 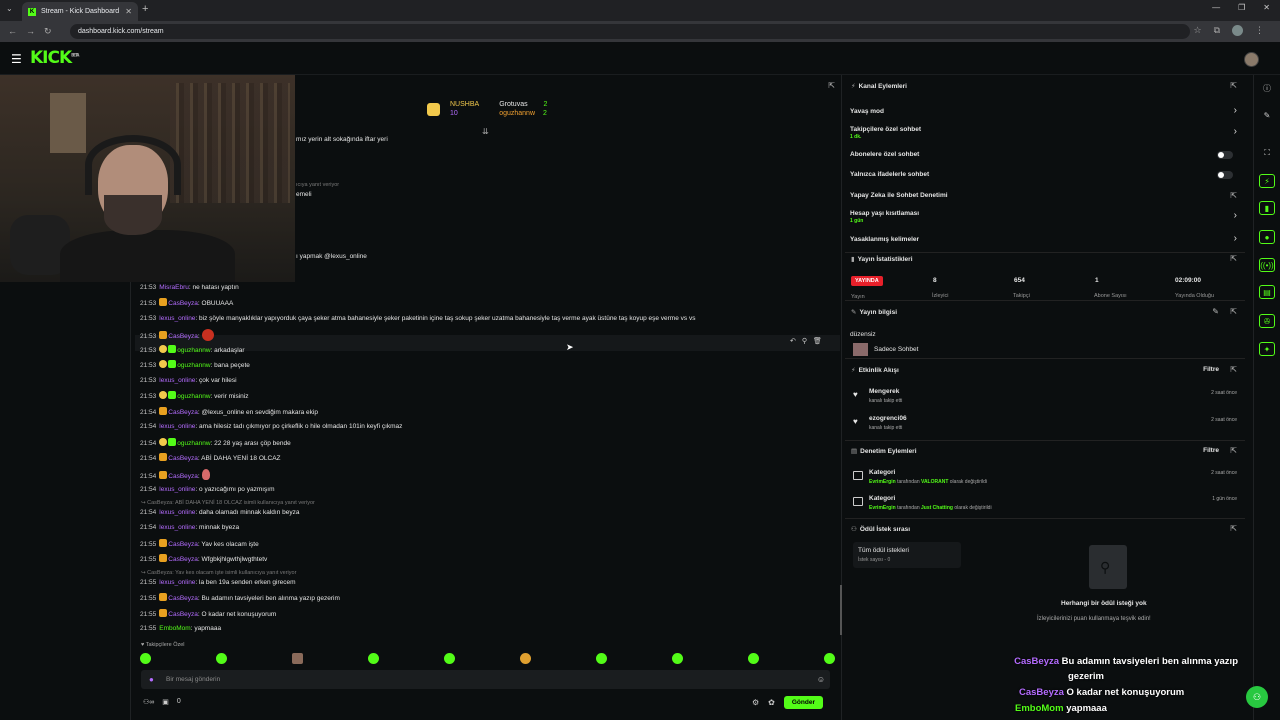 What do you see at coordinates (128, 11) in the screenshot?
I see `close-tab-icon: ✕` at bounding box center [128, 11].